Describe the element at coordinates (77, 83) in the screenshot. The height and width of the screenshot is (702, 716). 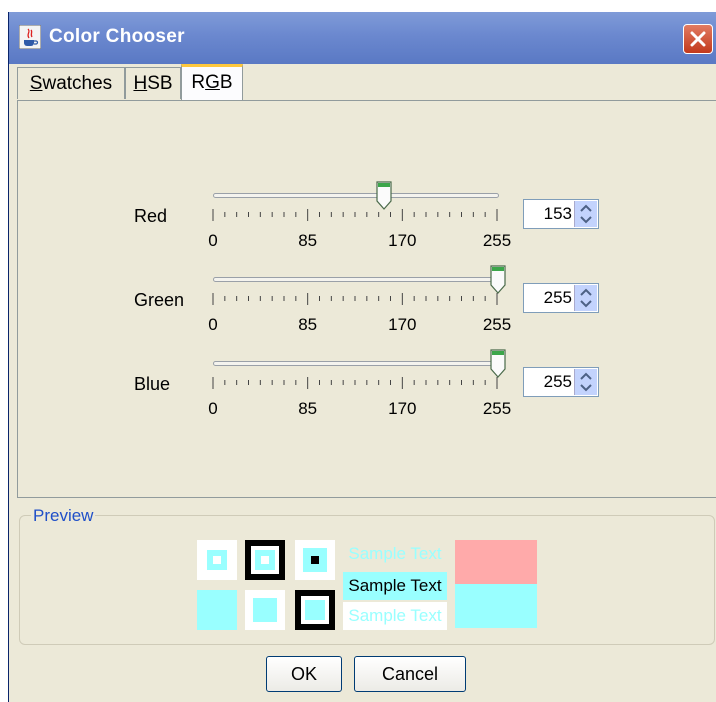
I see `tab-swatches-label: watches` at that location.